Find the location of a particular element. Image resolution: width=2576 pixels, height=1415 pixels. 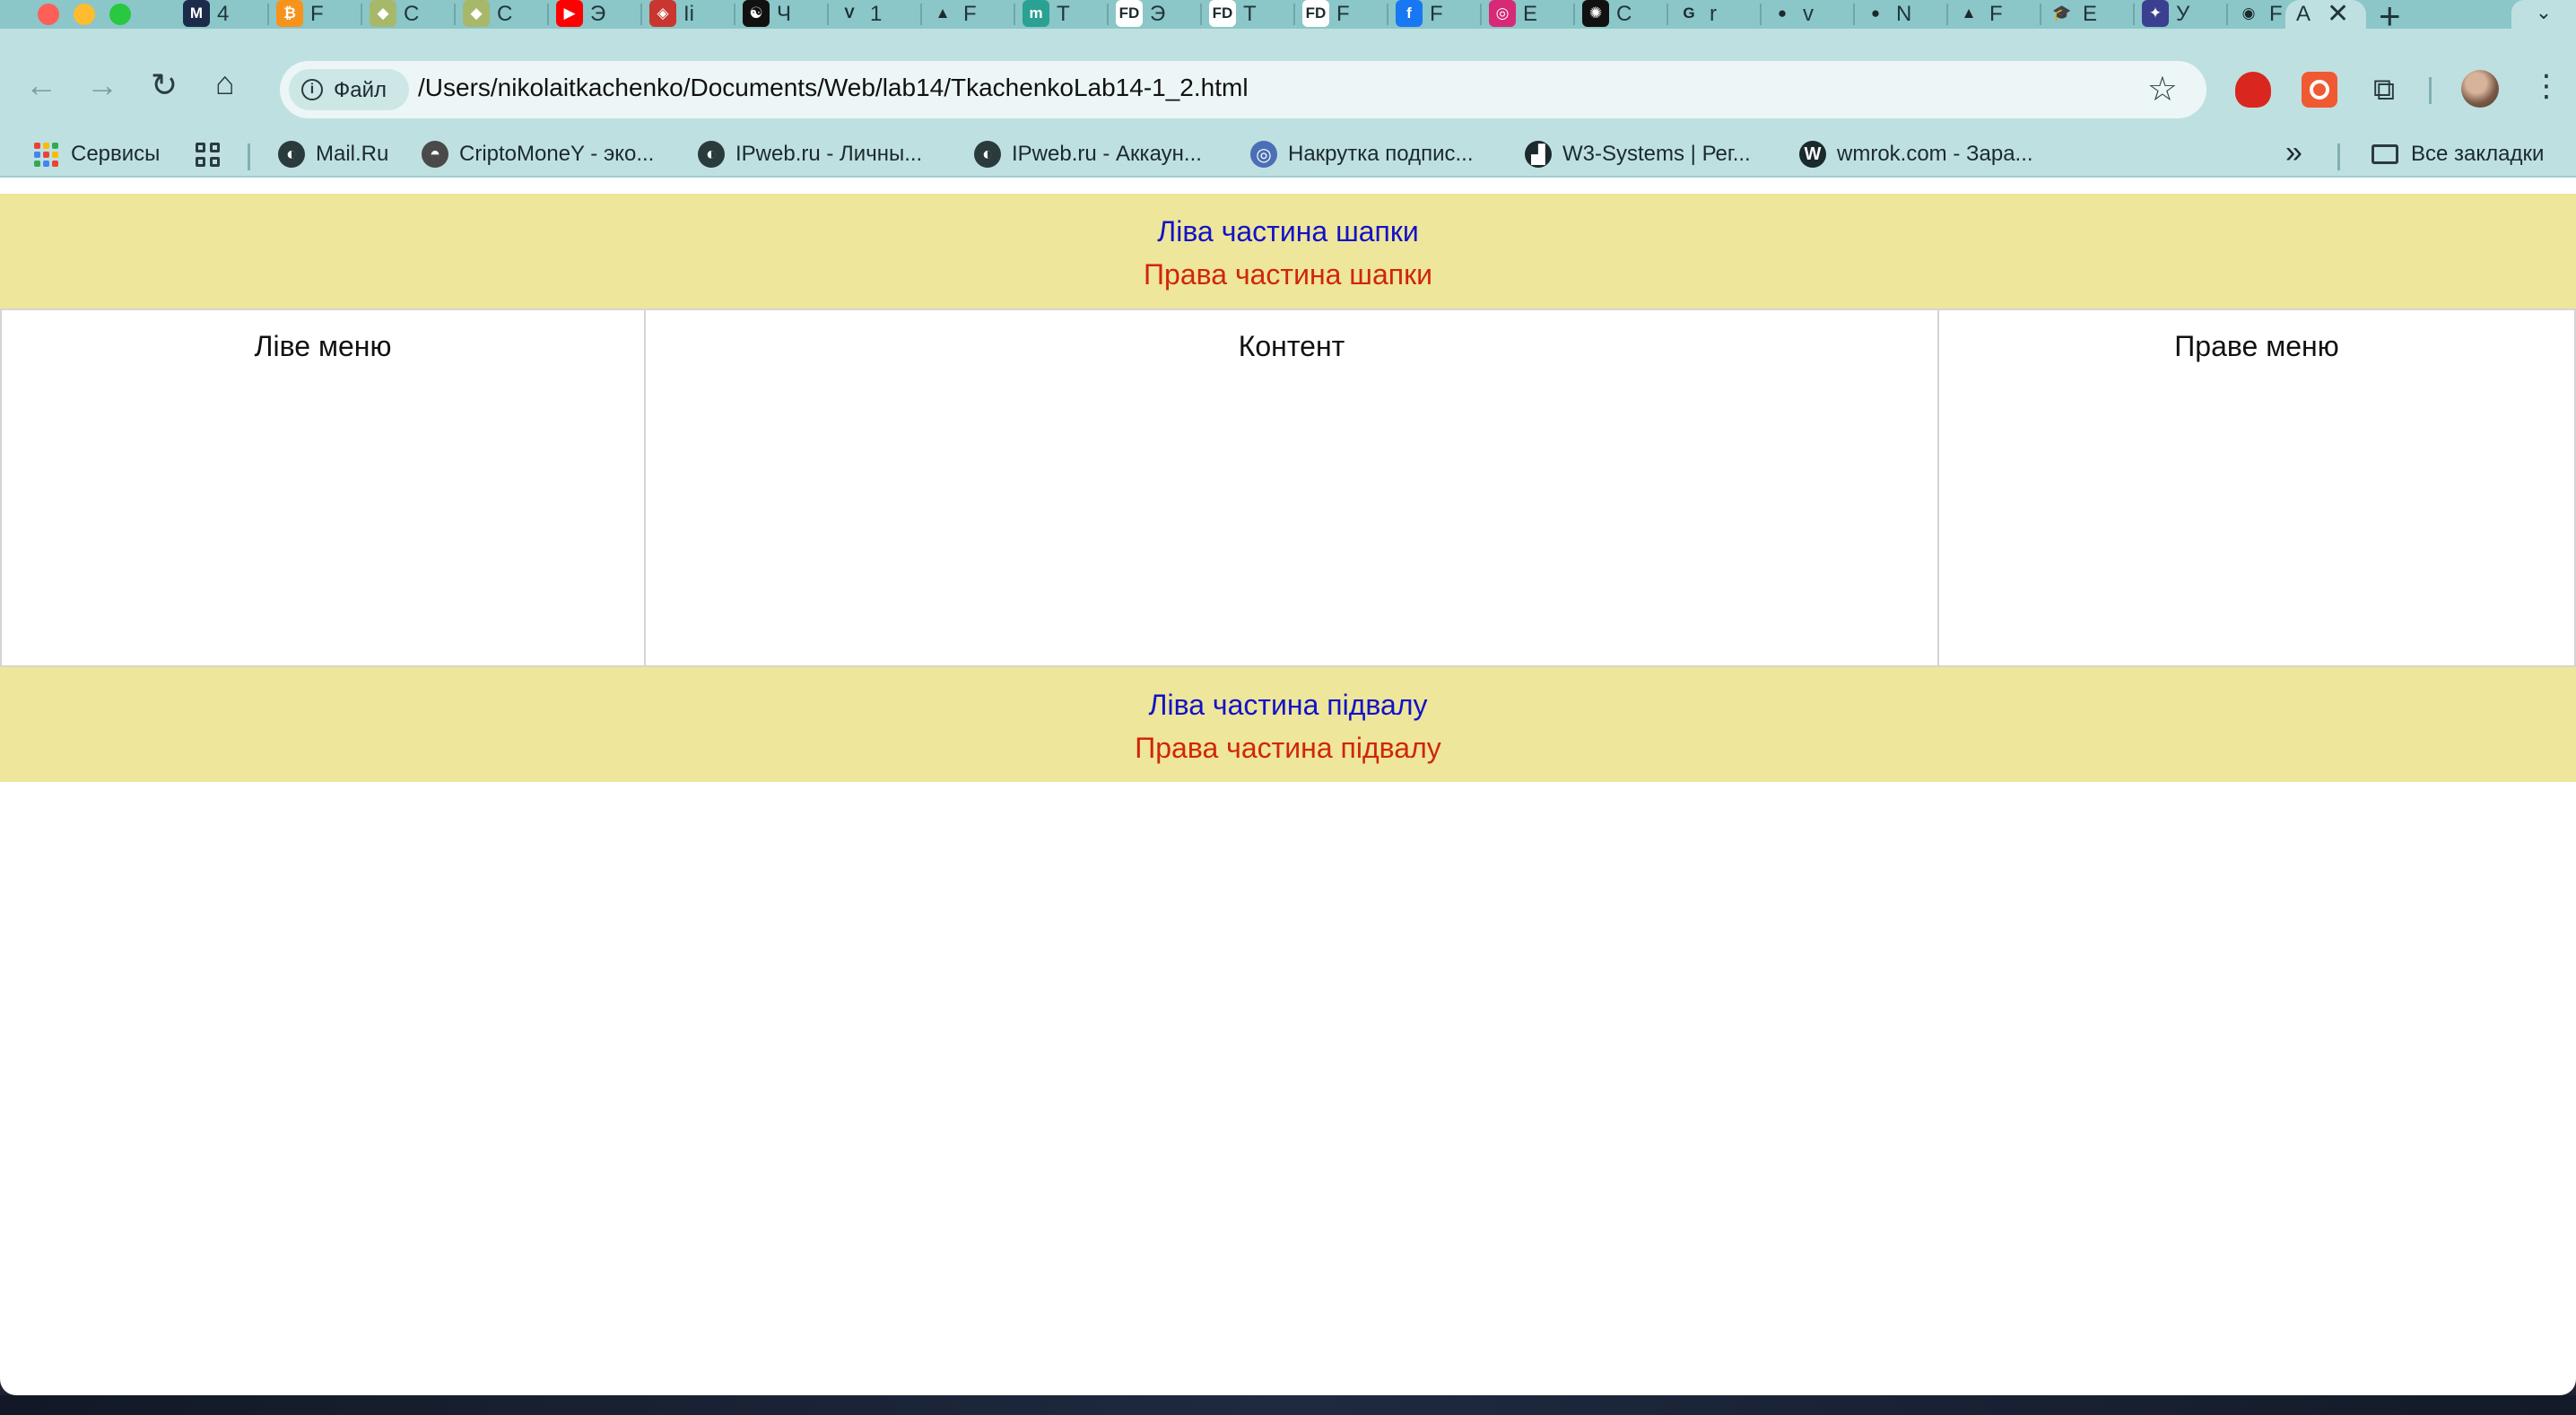

all-bookmarks-button: Все закладки is located at coordinates (2457, 154).